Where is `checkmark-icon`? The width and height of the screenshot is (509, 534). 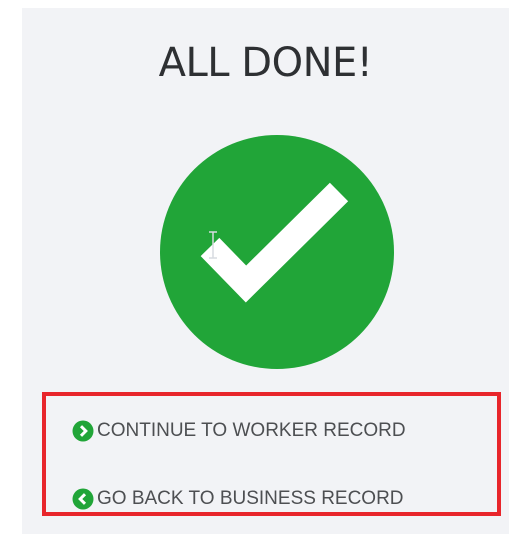 checkmark-icon is located at coordinates (274, 242).